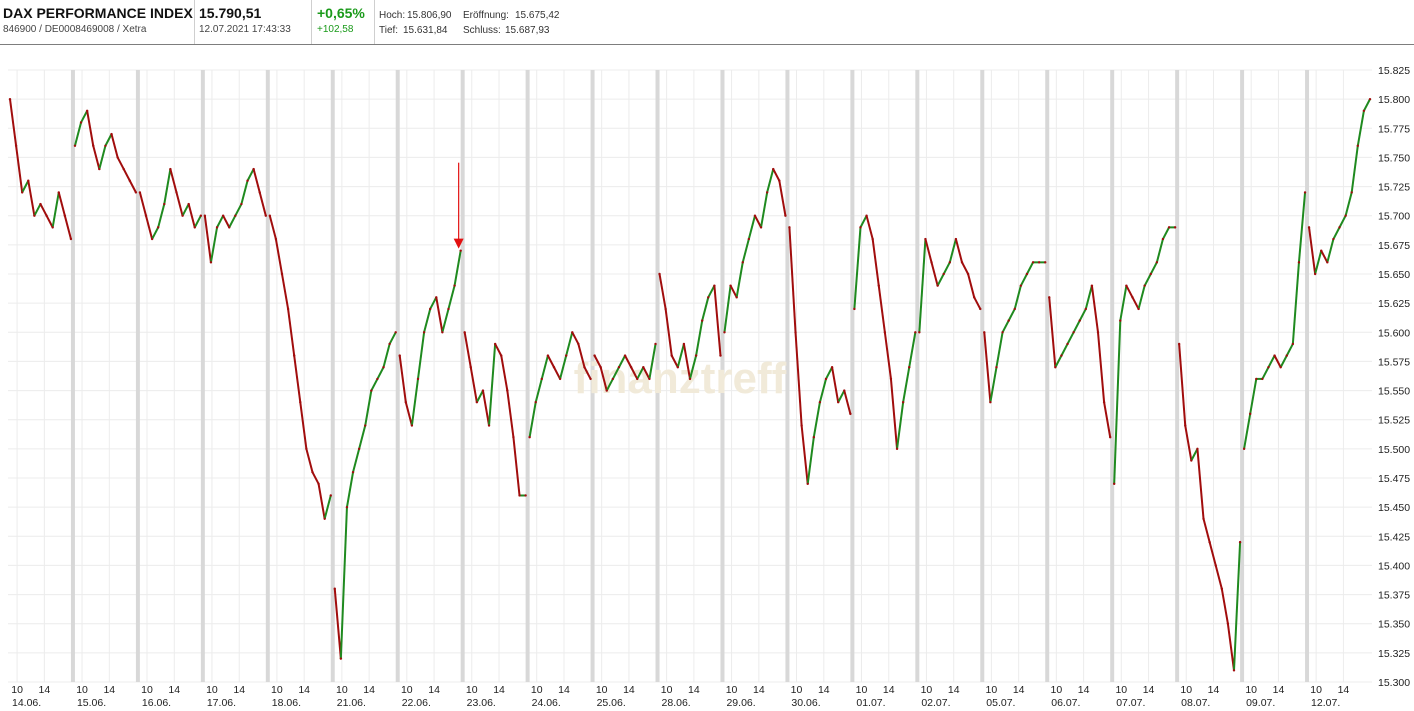 The width and height of the screenshot is (1414, 711). Describe the element at coordinates (1325, 703) in the screenshot. I see `x-day-label: 12.07.` at that location.